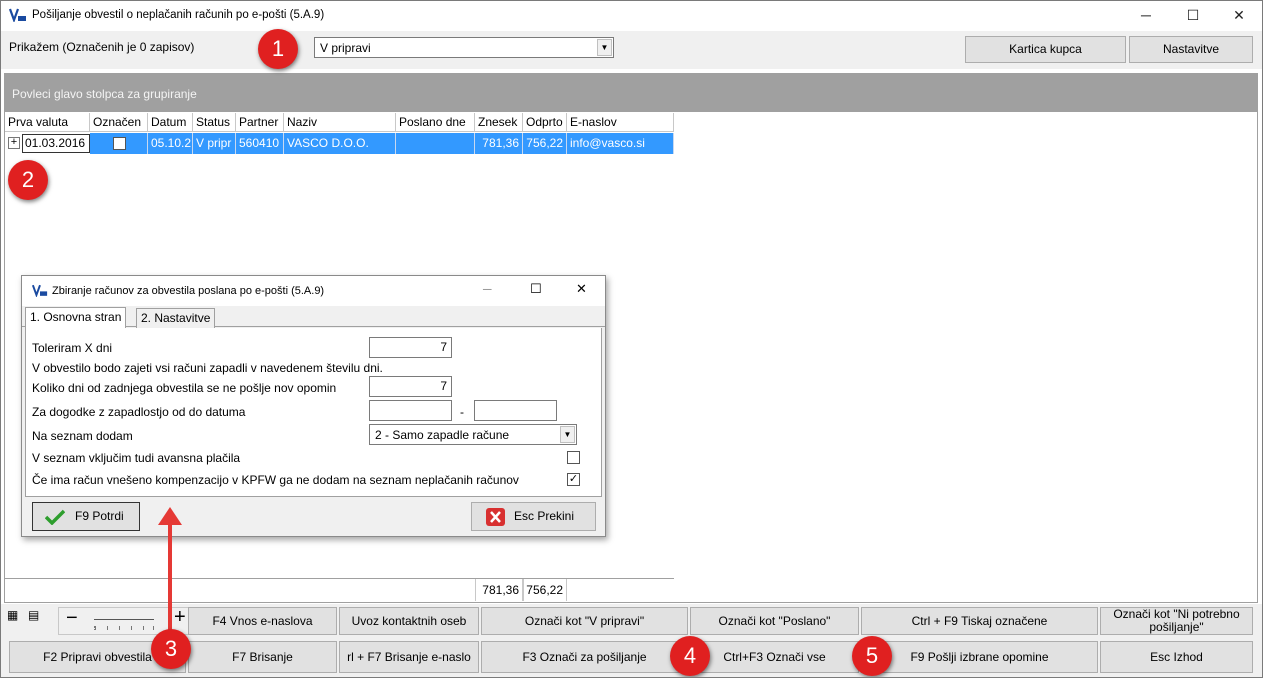 This screenshot has width=1263, height=678. What do you see at coordinates (56, 143) in the screenshot?
I see `cell-prva-valuta: 01.03.2016` at bounding box center [56, 143].